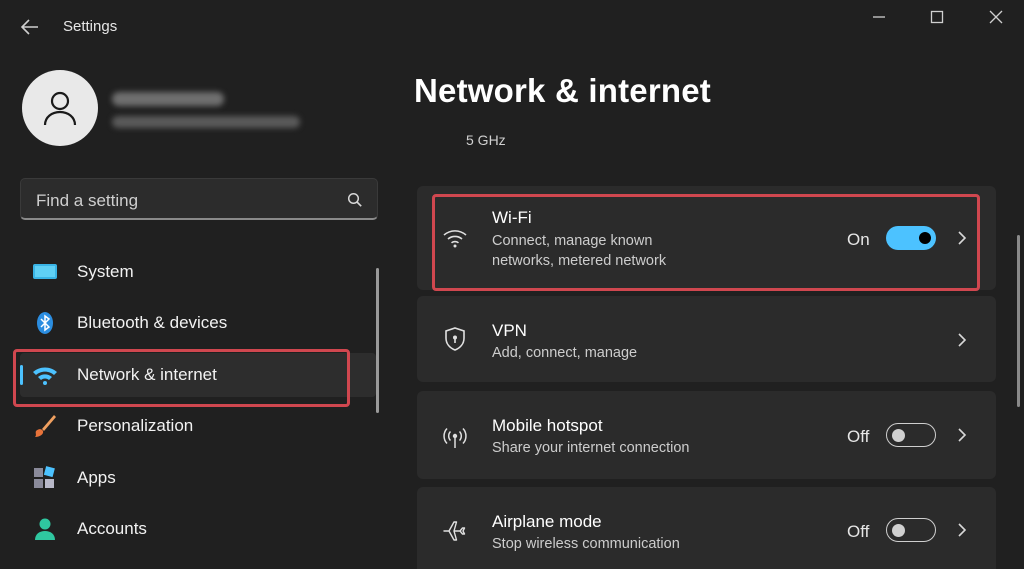  Describe the element at coordinates (377, 340) in the screenshot. I see `sidebar-scrollbar` at that location.